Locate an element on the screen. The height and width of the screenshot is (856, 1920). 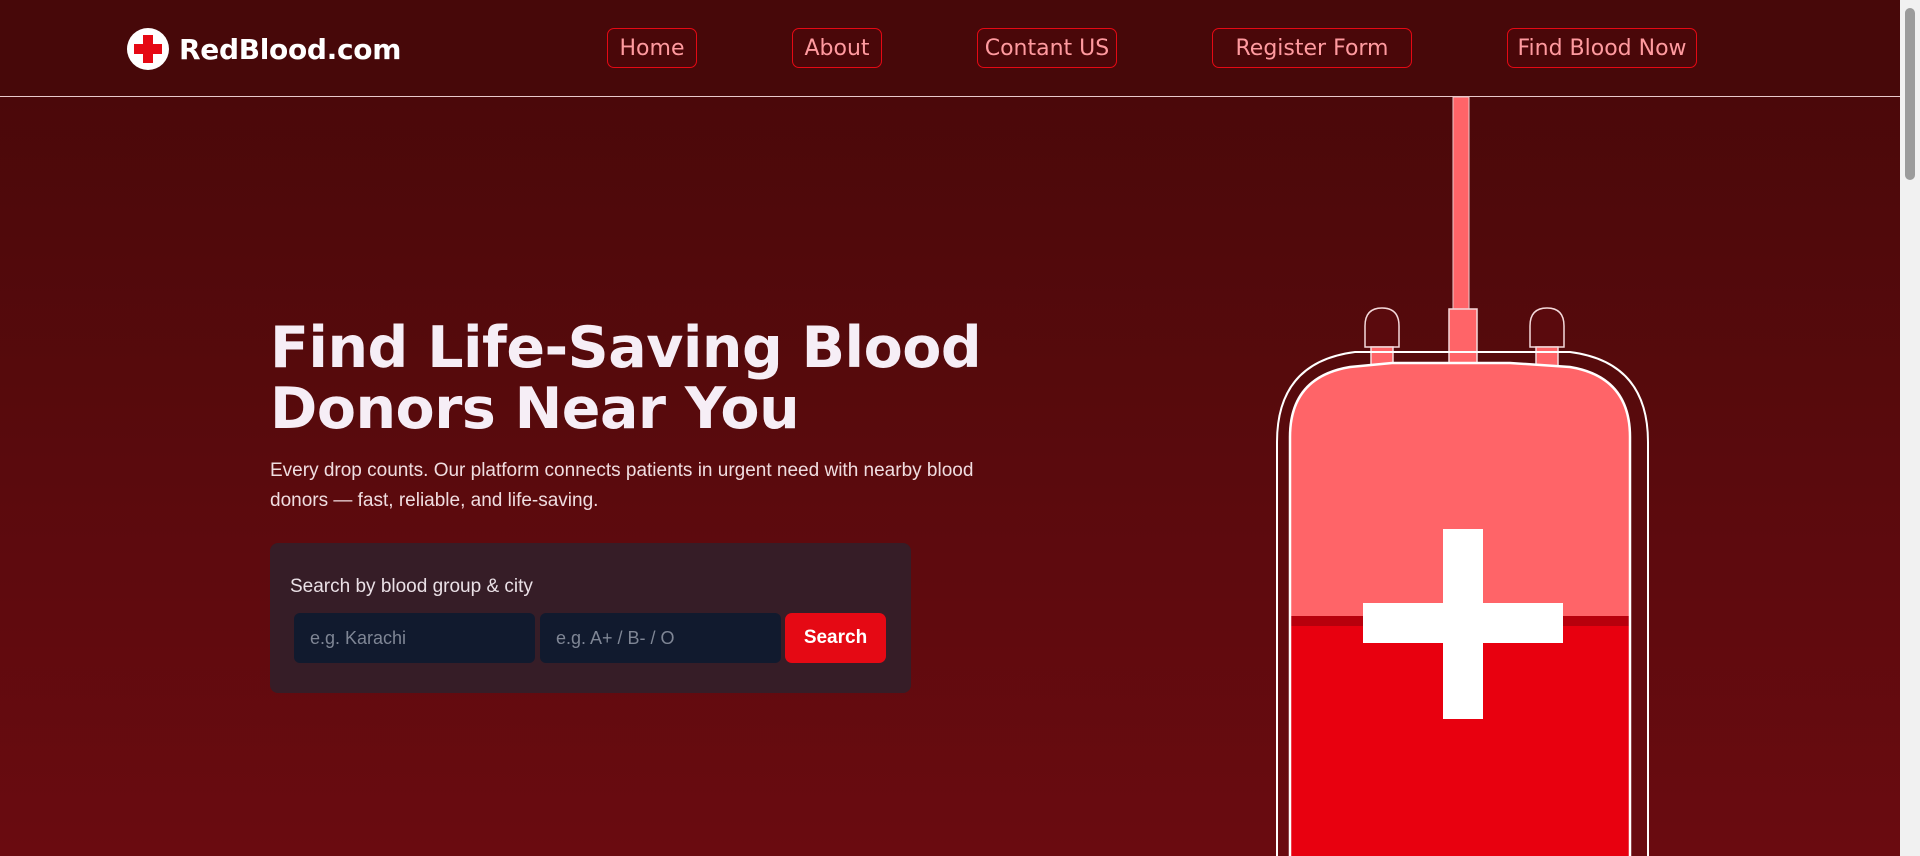
nav-about-link: About is located at coordinates (837, 48).